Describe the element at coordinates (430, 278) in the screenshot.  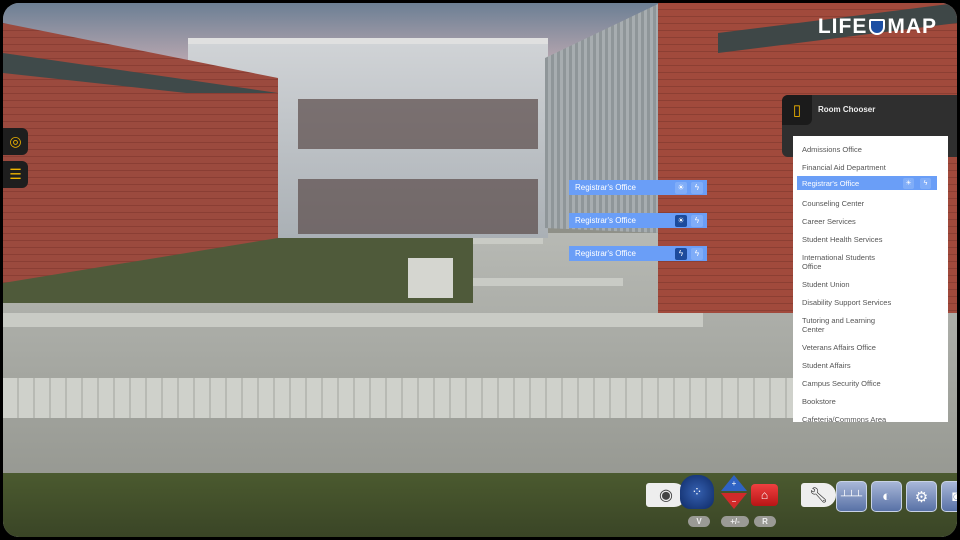
I see `bench` at that location.